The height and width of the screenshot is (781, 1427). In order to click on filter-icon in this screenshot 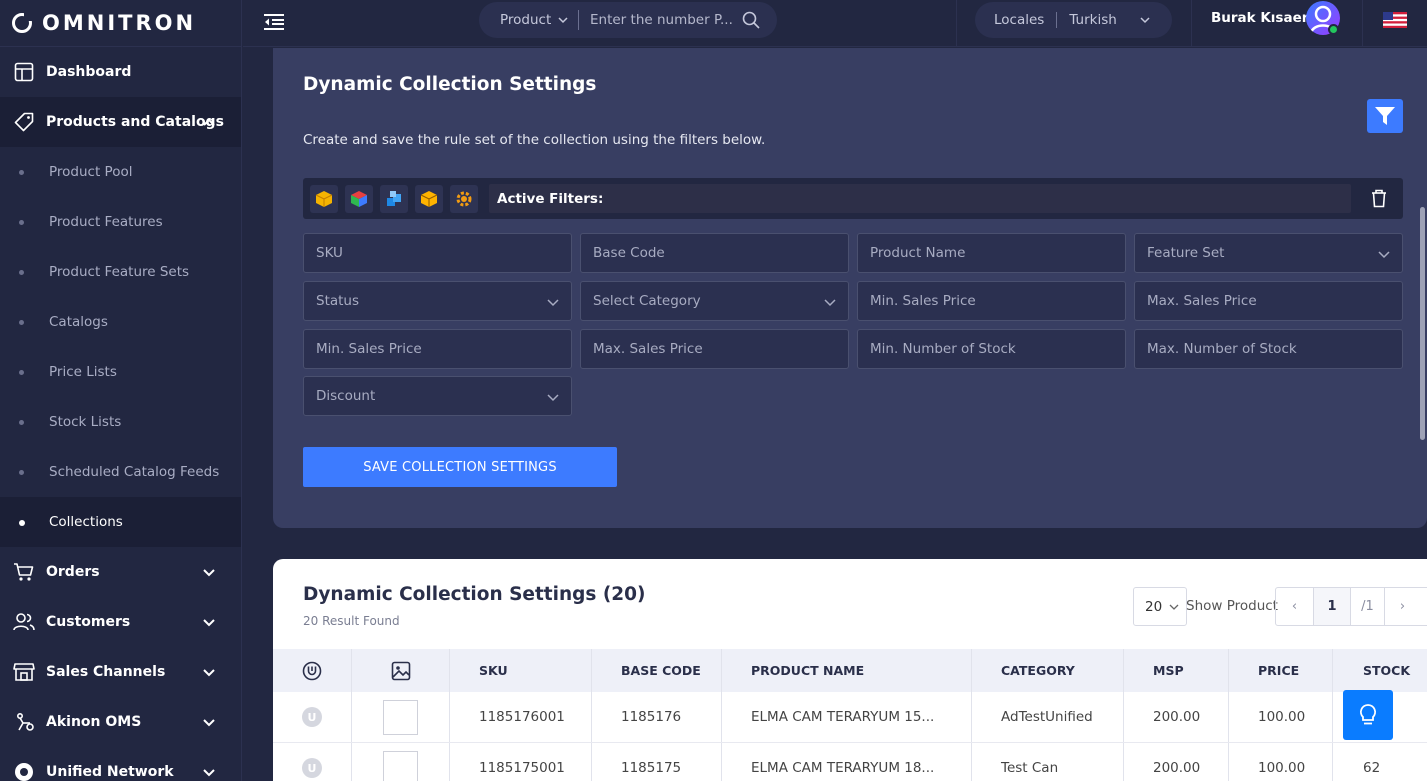, I will do `click(1385, 116)`.